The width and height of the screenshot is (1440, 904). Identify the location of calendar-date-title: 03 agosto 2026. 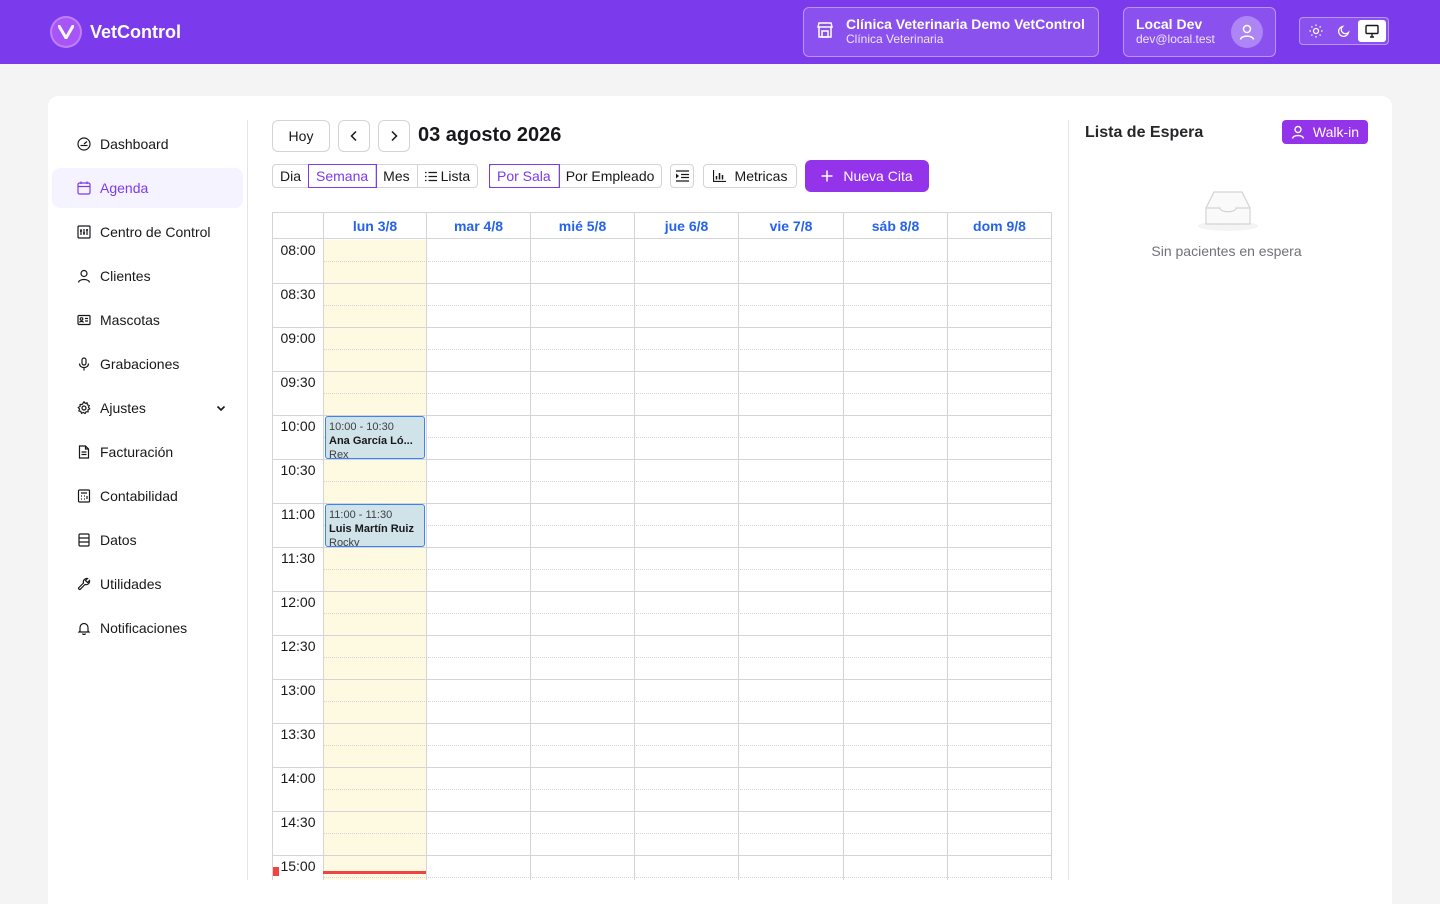
(490, 135).